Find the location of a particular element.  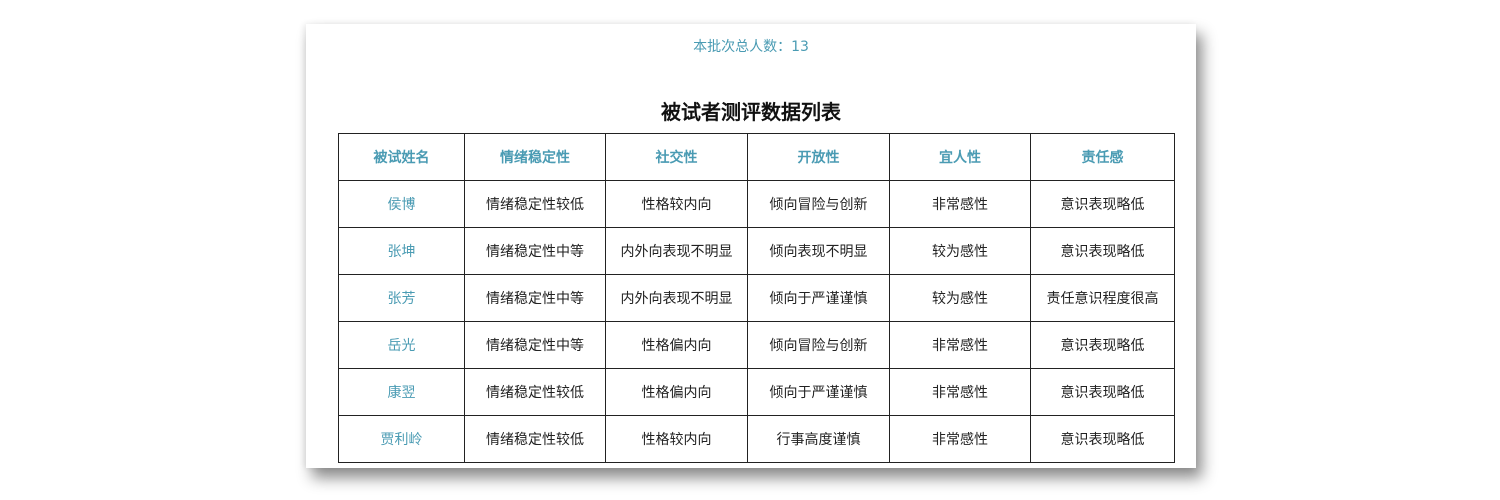

column-header-agreeableness: 宜人性 is located at coordinates (960, 157).